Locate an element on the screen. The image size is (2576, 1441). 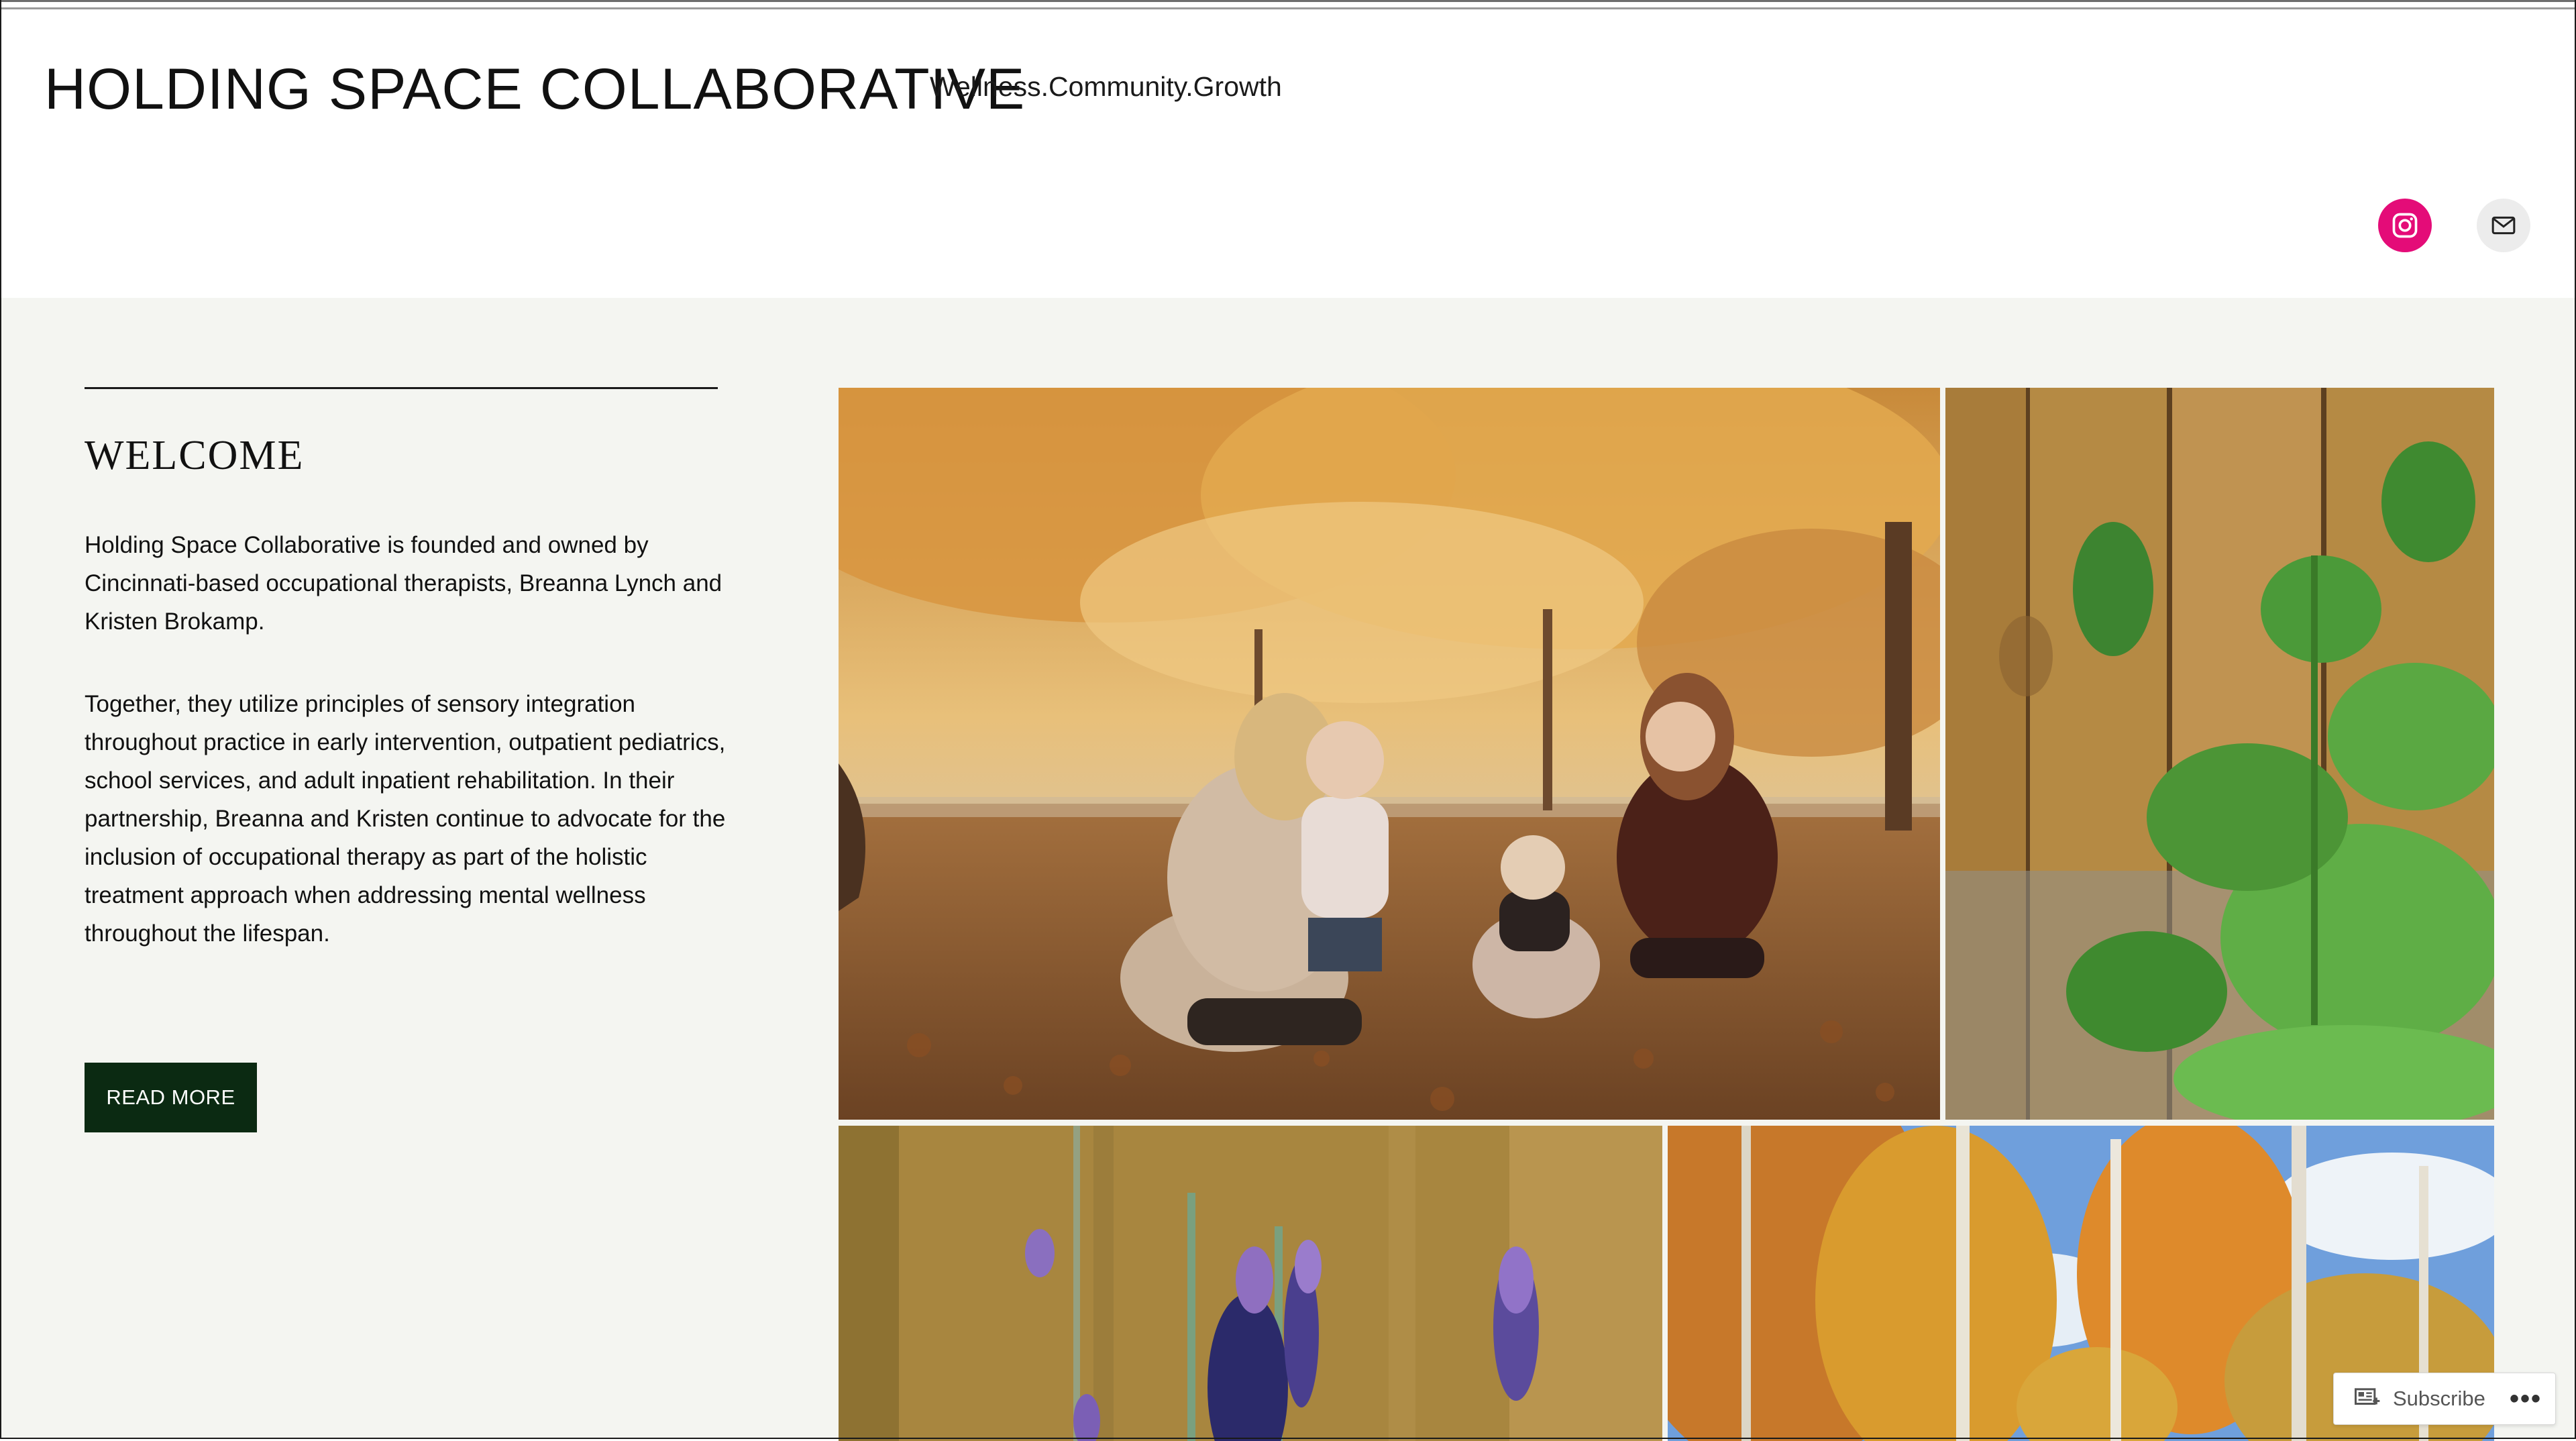
section-divider is located at coordinates (401, 388).